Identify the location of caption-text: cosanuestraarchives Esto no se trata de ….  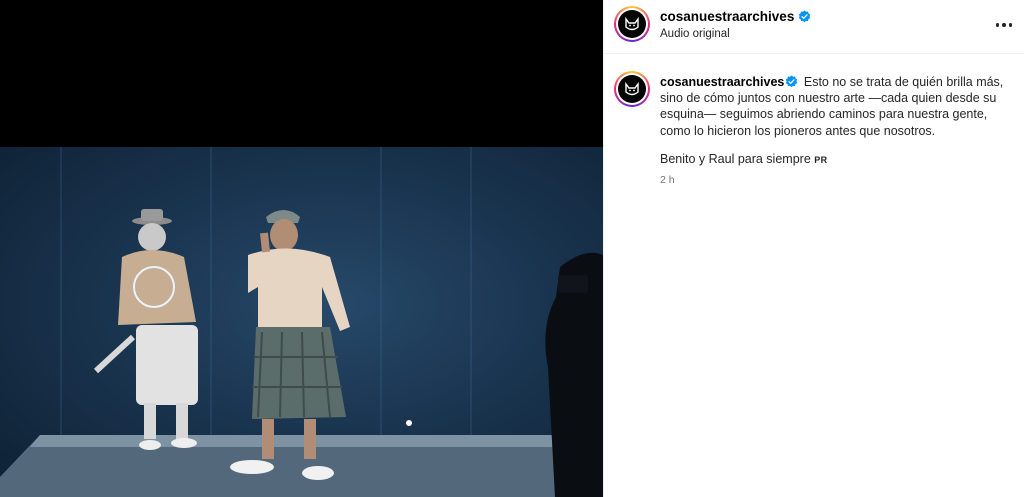
(840, 106).